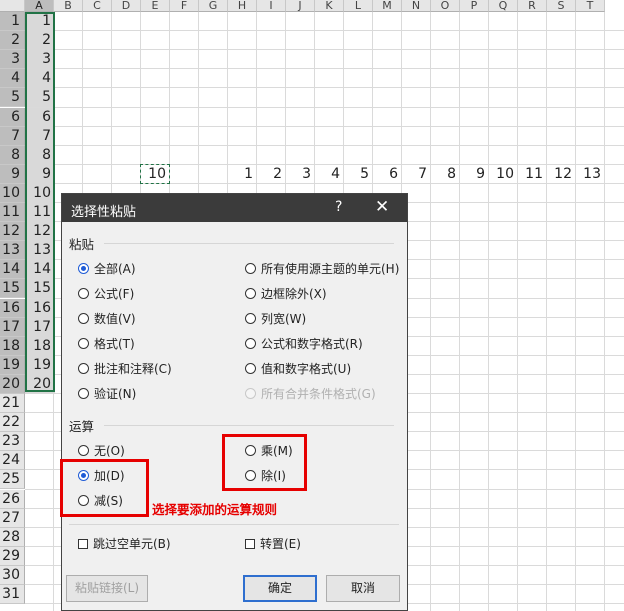 Image resolution: width=624 pixels, height=611 pixels. I want to click on row-header-4: 4, so click(12, 79).